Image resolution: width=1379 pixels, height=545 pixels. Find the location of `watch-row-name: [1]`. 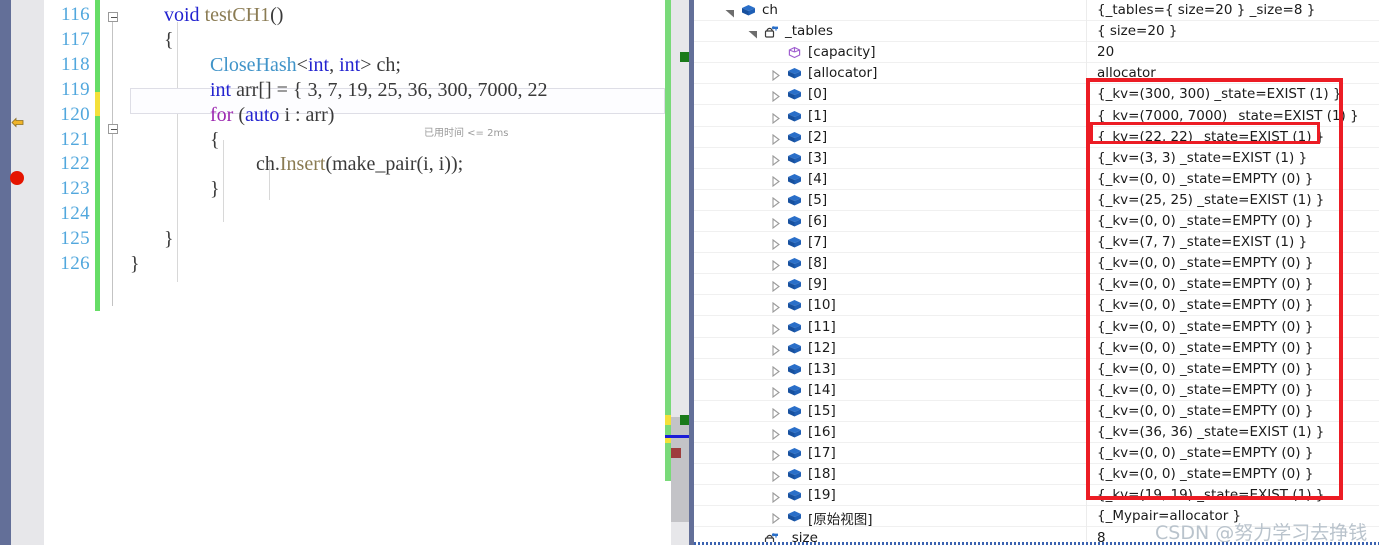

watch-row-name: [1] is located at coordinates (818, 115).